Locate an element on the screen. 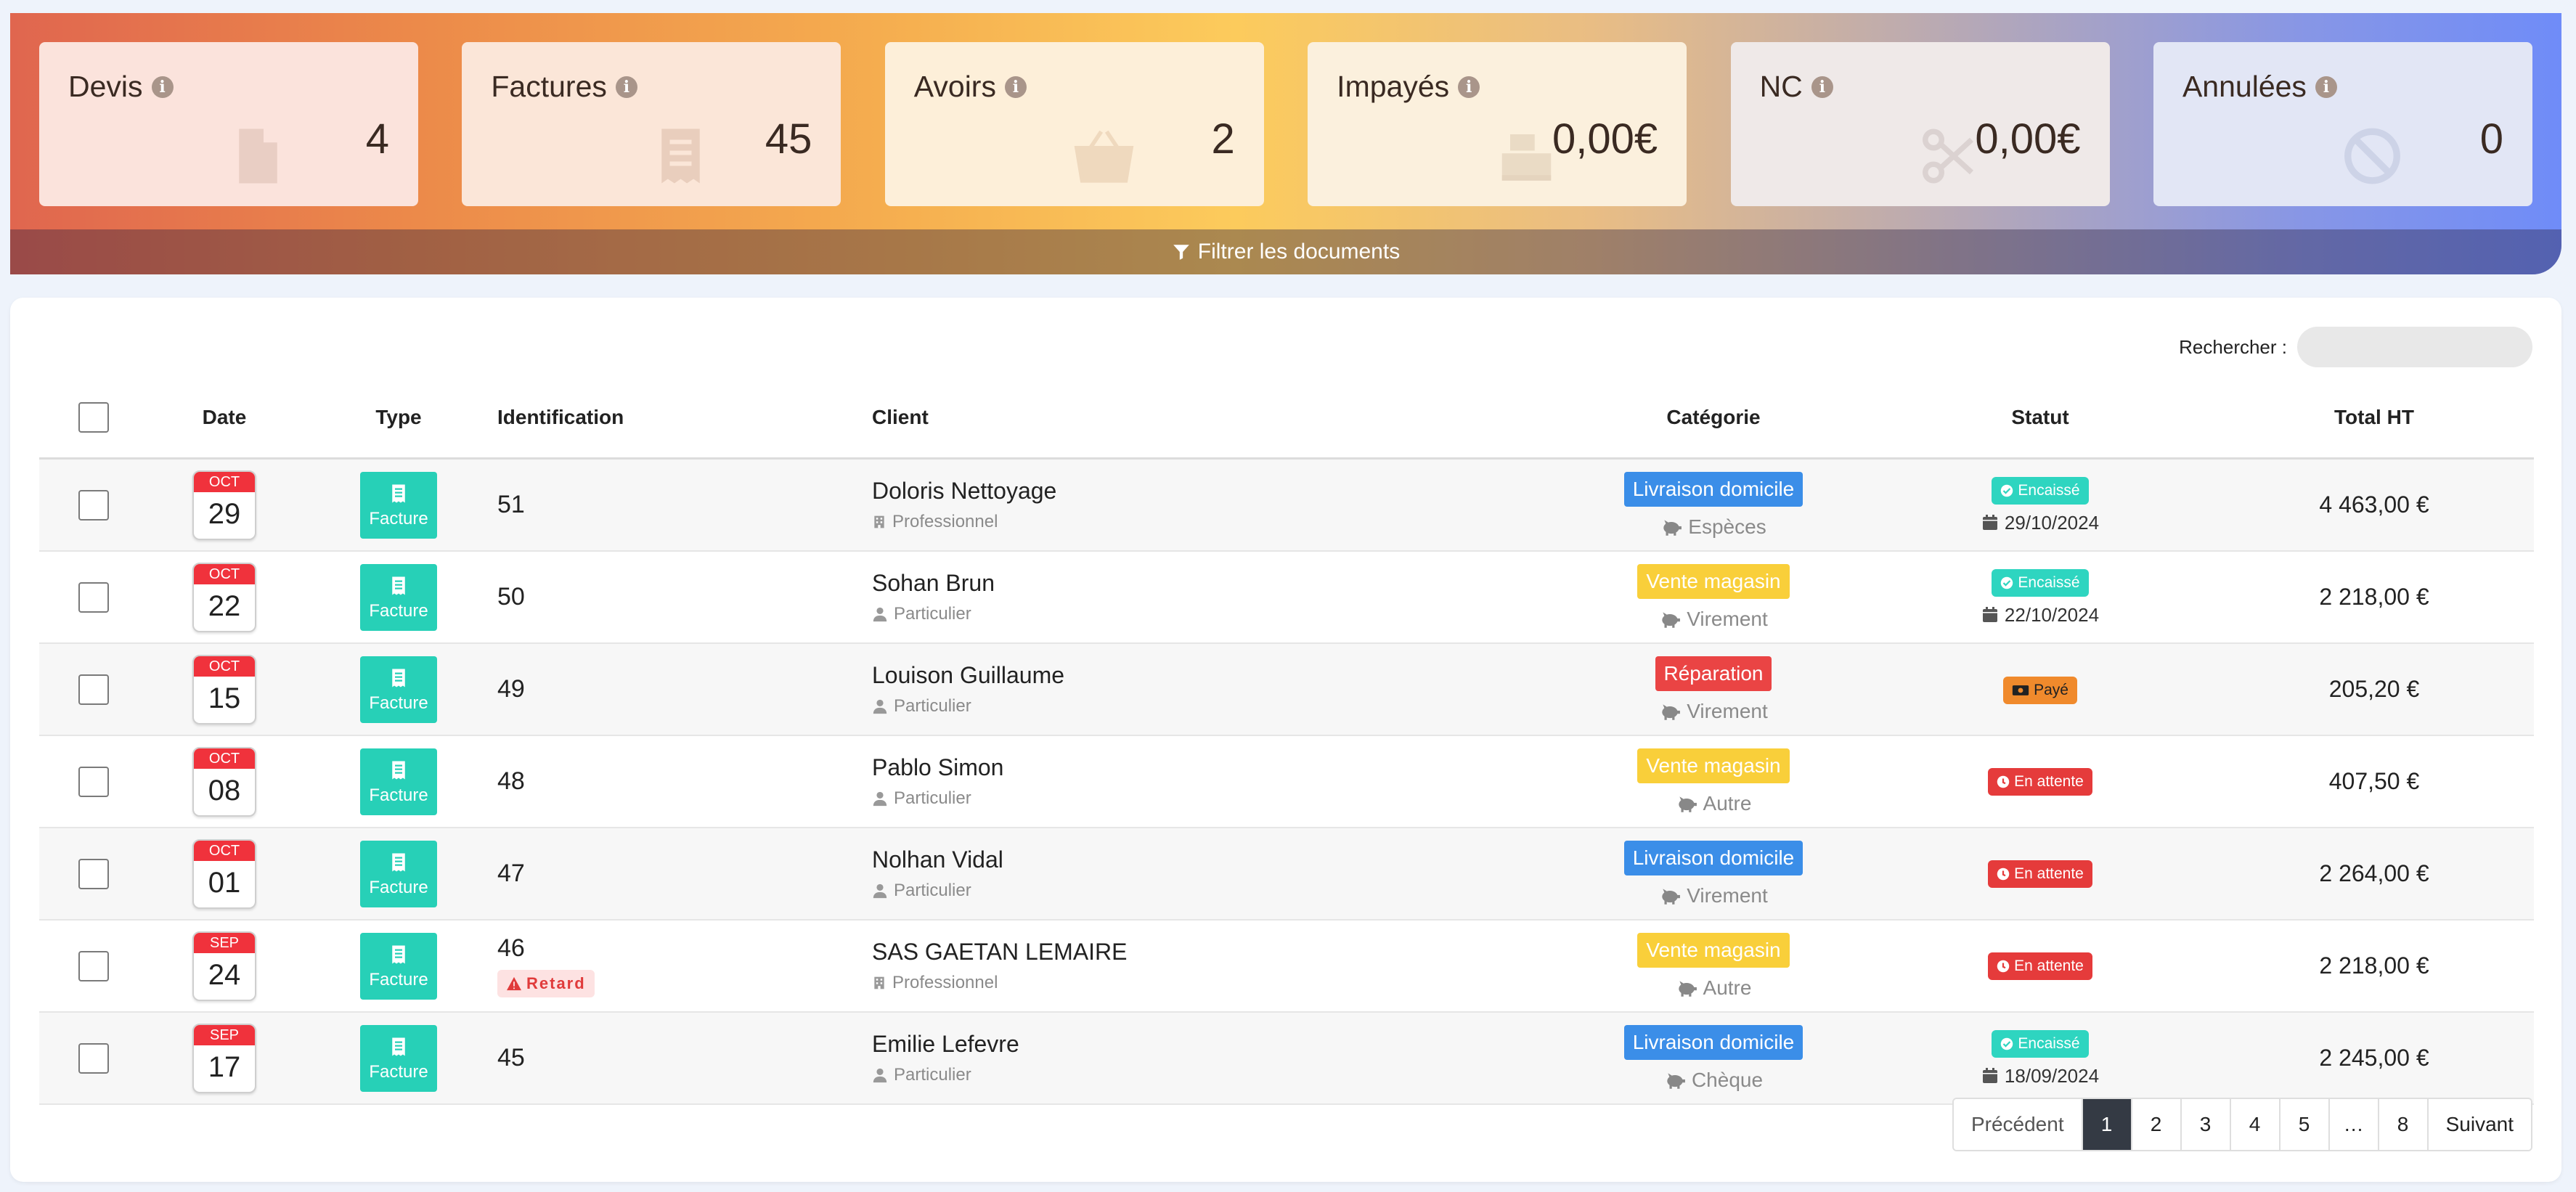  client-cell: Pablo Simon Particulier is located at coordinates (1216, 781).